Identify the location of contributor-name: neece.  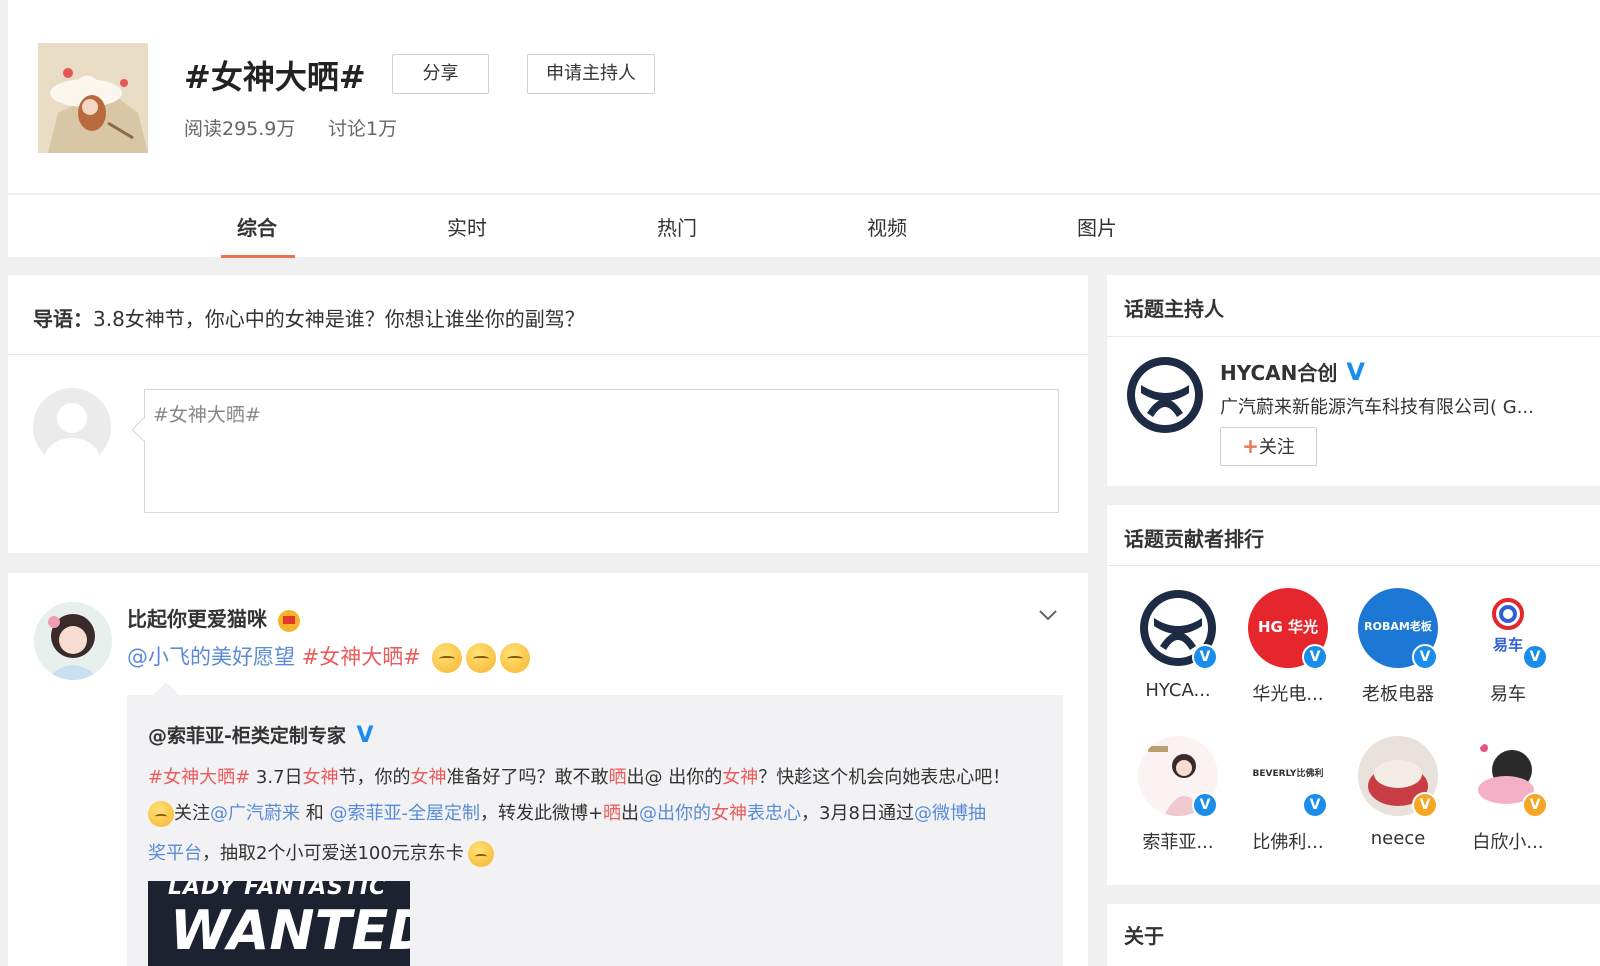
(1398, 838).